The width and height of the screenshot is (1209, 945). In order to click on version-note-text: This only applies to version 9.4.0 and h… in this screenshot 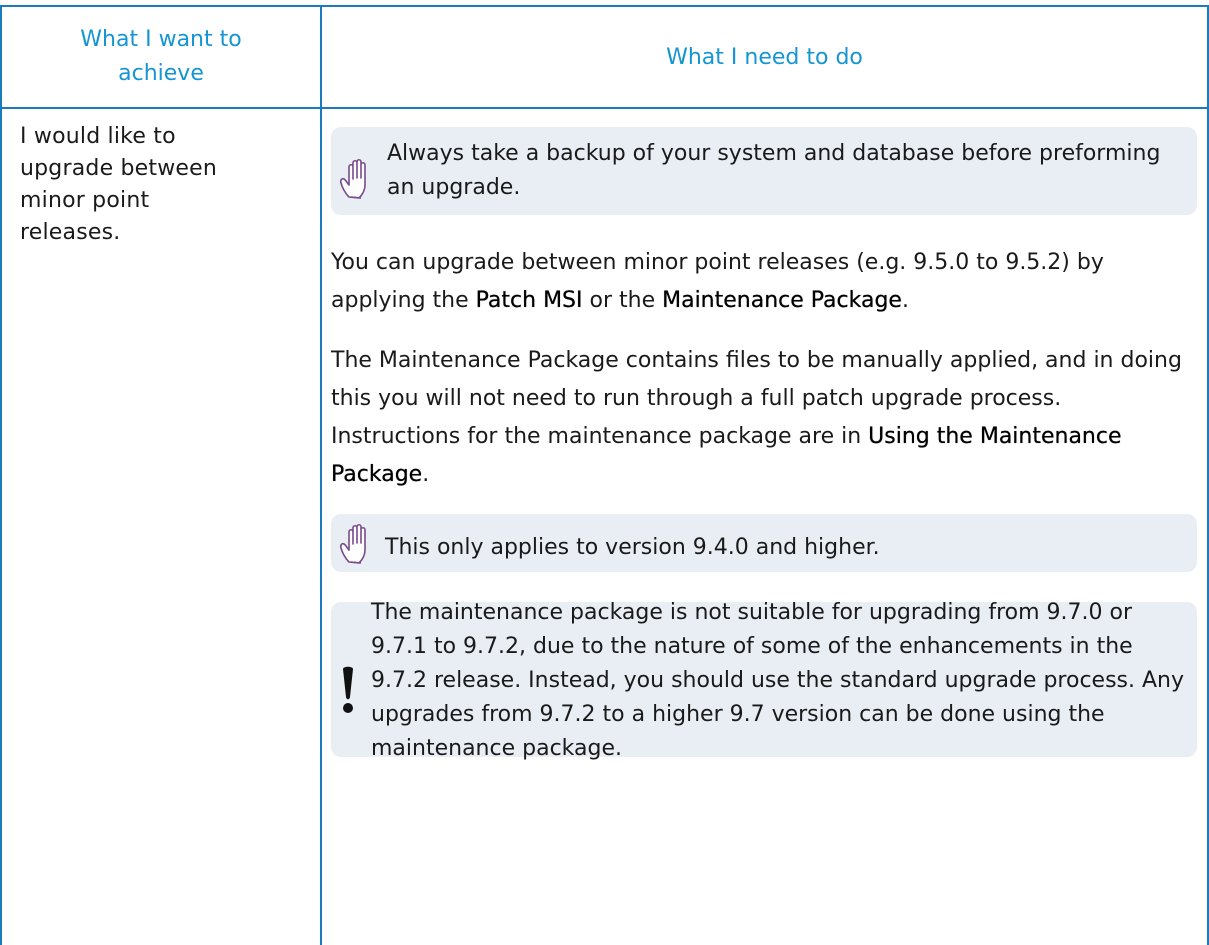, I will do `click(632, 547)`.